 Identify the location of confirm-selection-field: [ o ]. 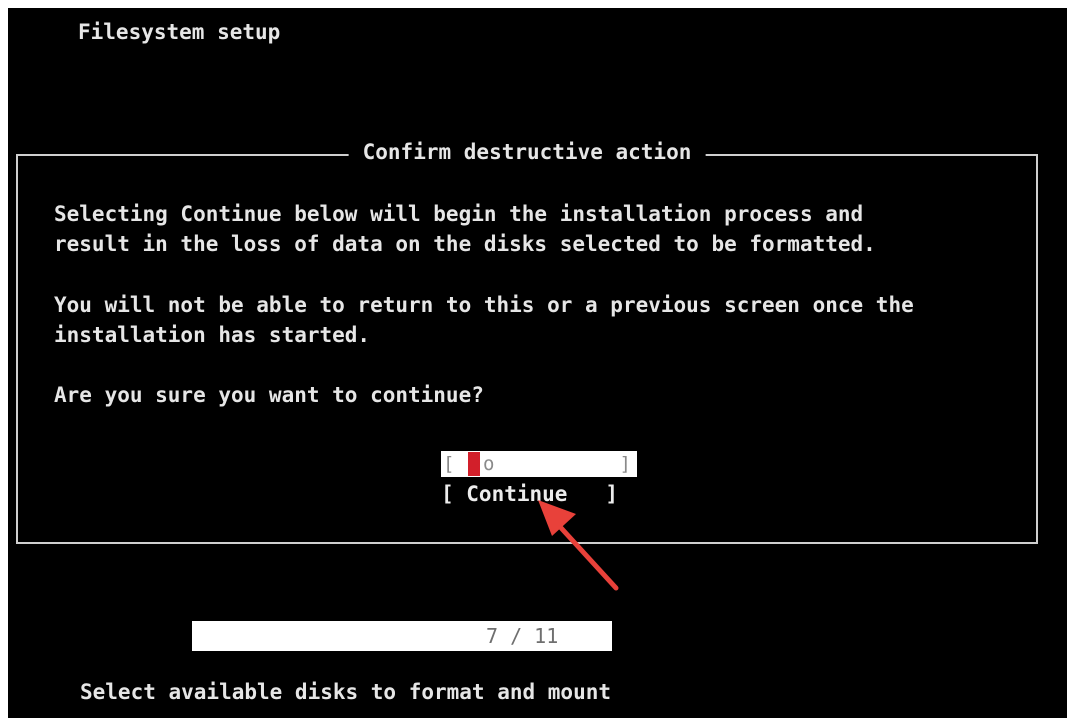
(539, 464).